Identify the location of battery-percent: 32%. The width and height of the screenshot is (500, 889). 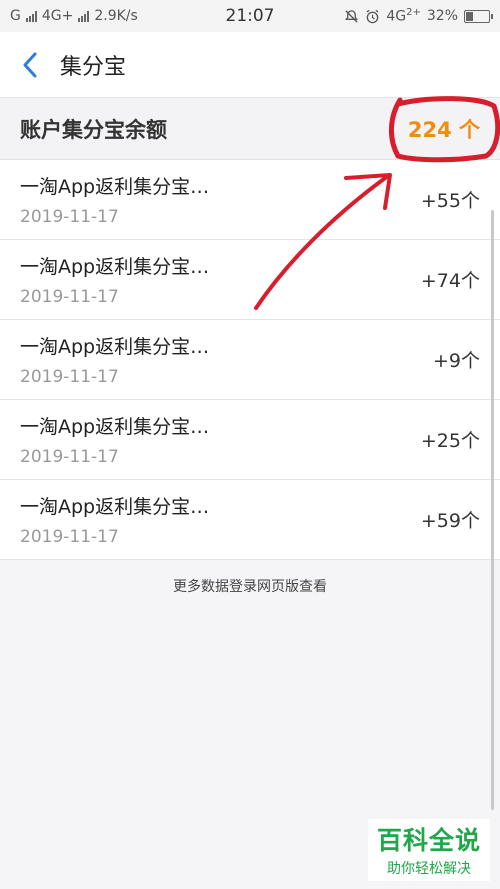
(442, 16).